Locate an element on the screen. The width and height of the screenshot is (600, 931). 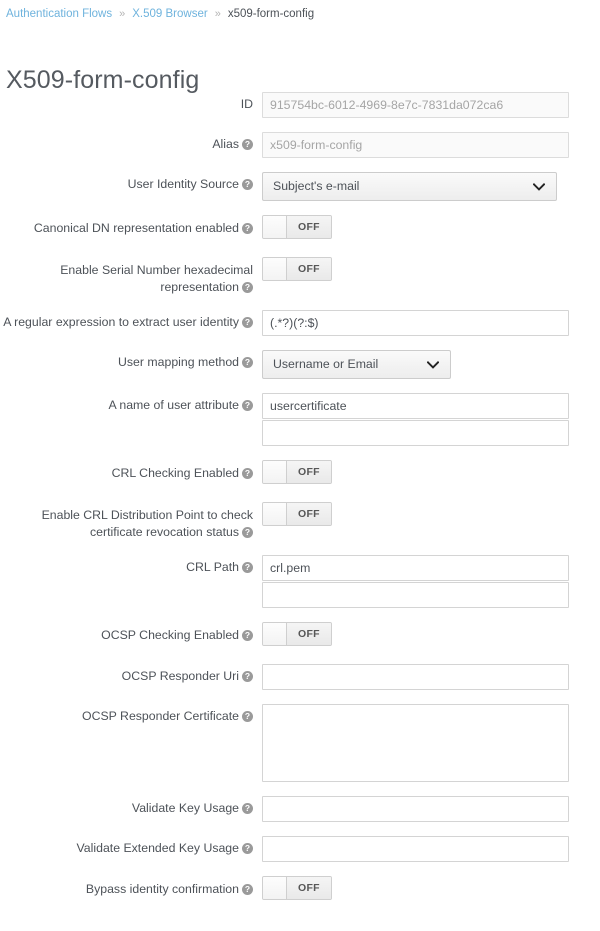
label-validate-extended-key-usage: Validate Extended Key Usage? is located at coordinates (131, 846).